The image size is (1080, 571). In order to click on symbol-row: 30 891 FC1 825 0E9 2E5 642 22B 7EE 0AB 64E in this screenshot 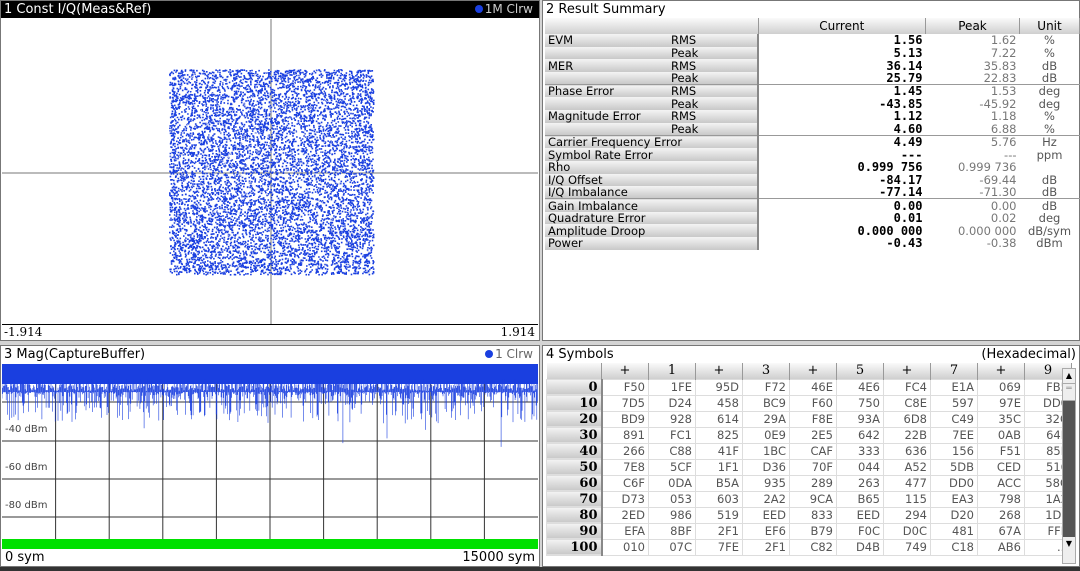, I will do `click(809, 435)`.